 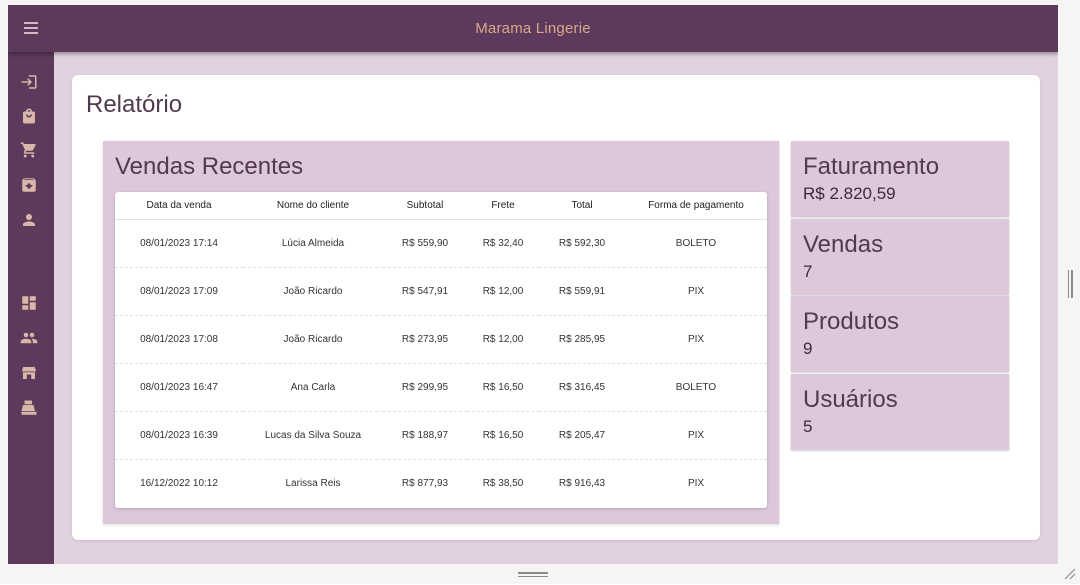 I want to click on column-header: Forma de pagamento, so click(x=696, y=206).